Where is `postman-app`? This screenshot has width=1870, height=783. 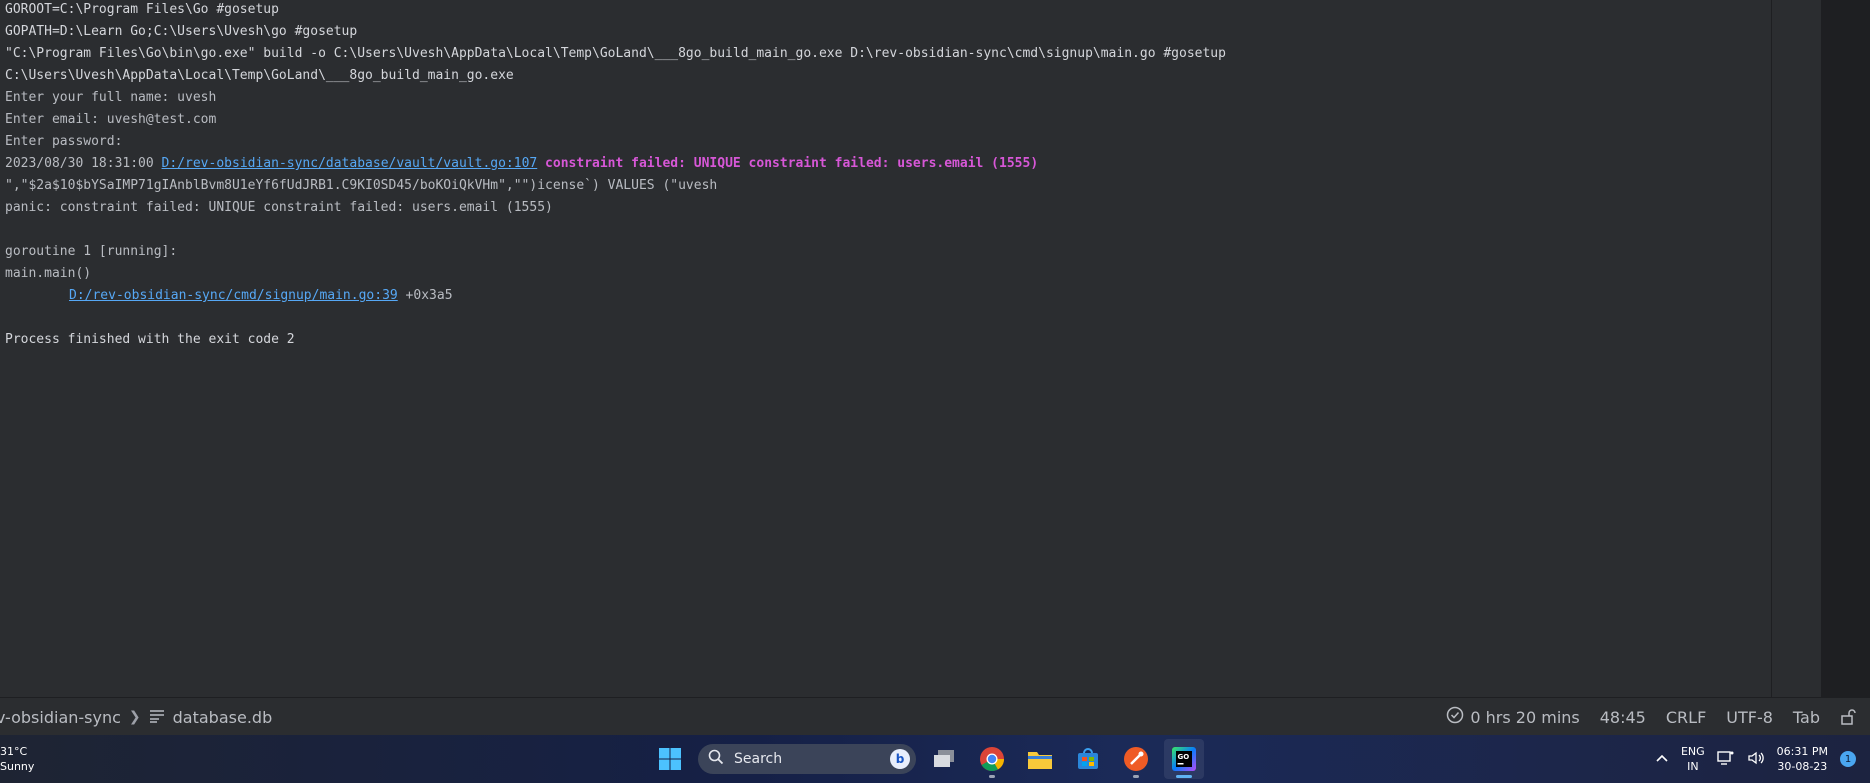
postman-app is located at coordinates (1136, 759).